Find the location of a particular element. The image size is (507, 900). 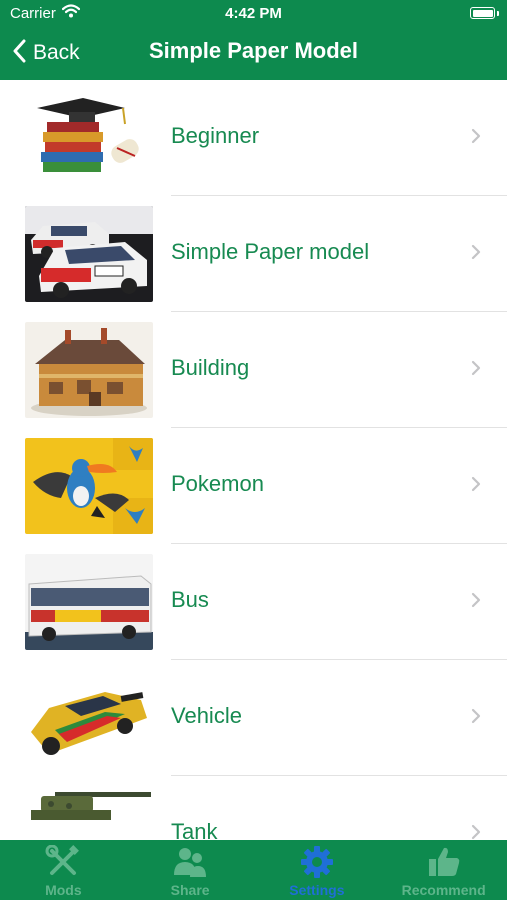

navigation-bar: Back Simple Paper Model is located at coordinates (253, 54).